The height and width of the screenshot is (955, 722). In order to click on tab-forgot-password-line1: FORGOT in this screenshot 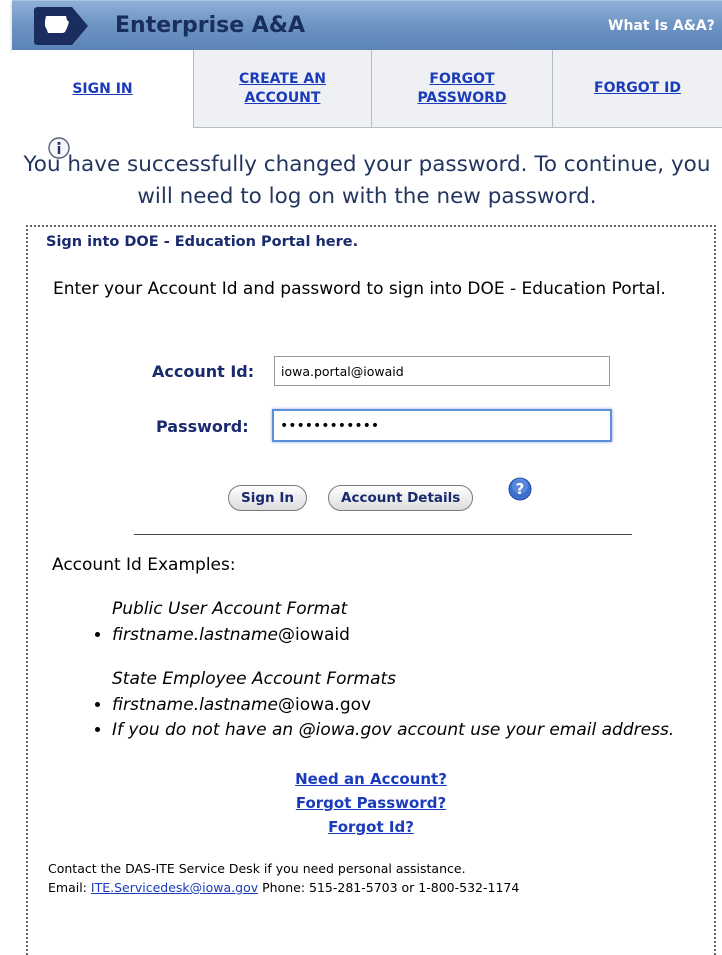, I will do `click(462, 78)`.